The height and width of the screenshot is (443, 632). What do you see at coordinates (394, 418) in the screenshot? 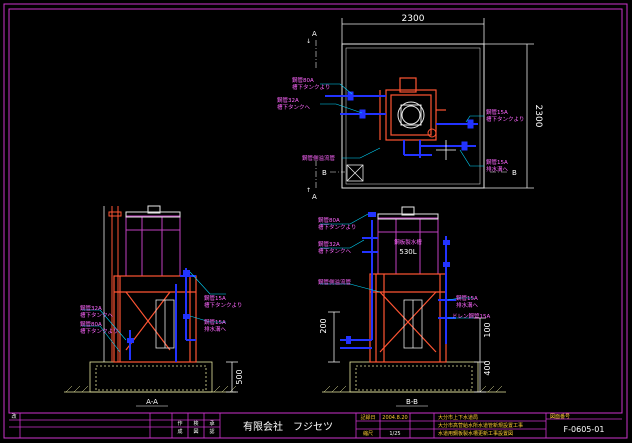
I see `tb-date-value: 2004.8.20` at bounding box center [394, 418].